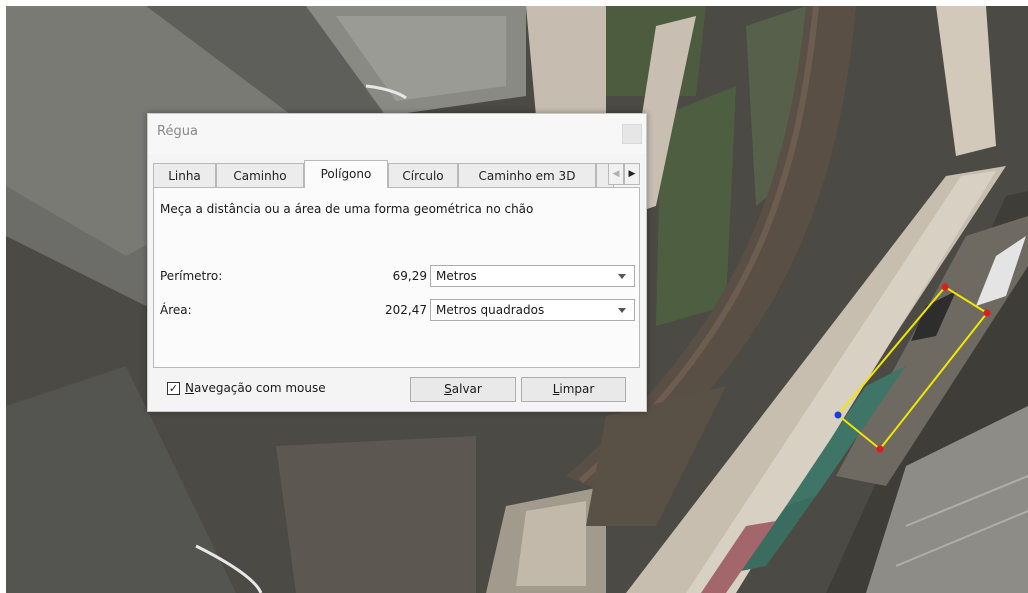  What do you see at coordinates (259, 388) in the screenshot?
I see `label-text: avegação com mouse` at bounding box center [259, 388].